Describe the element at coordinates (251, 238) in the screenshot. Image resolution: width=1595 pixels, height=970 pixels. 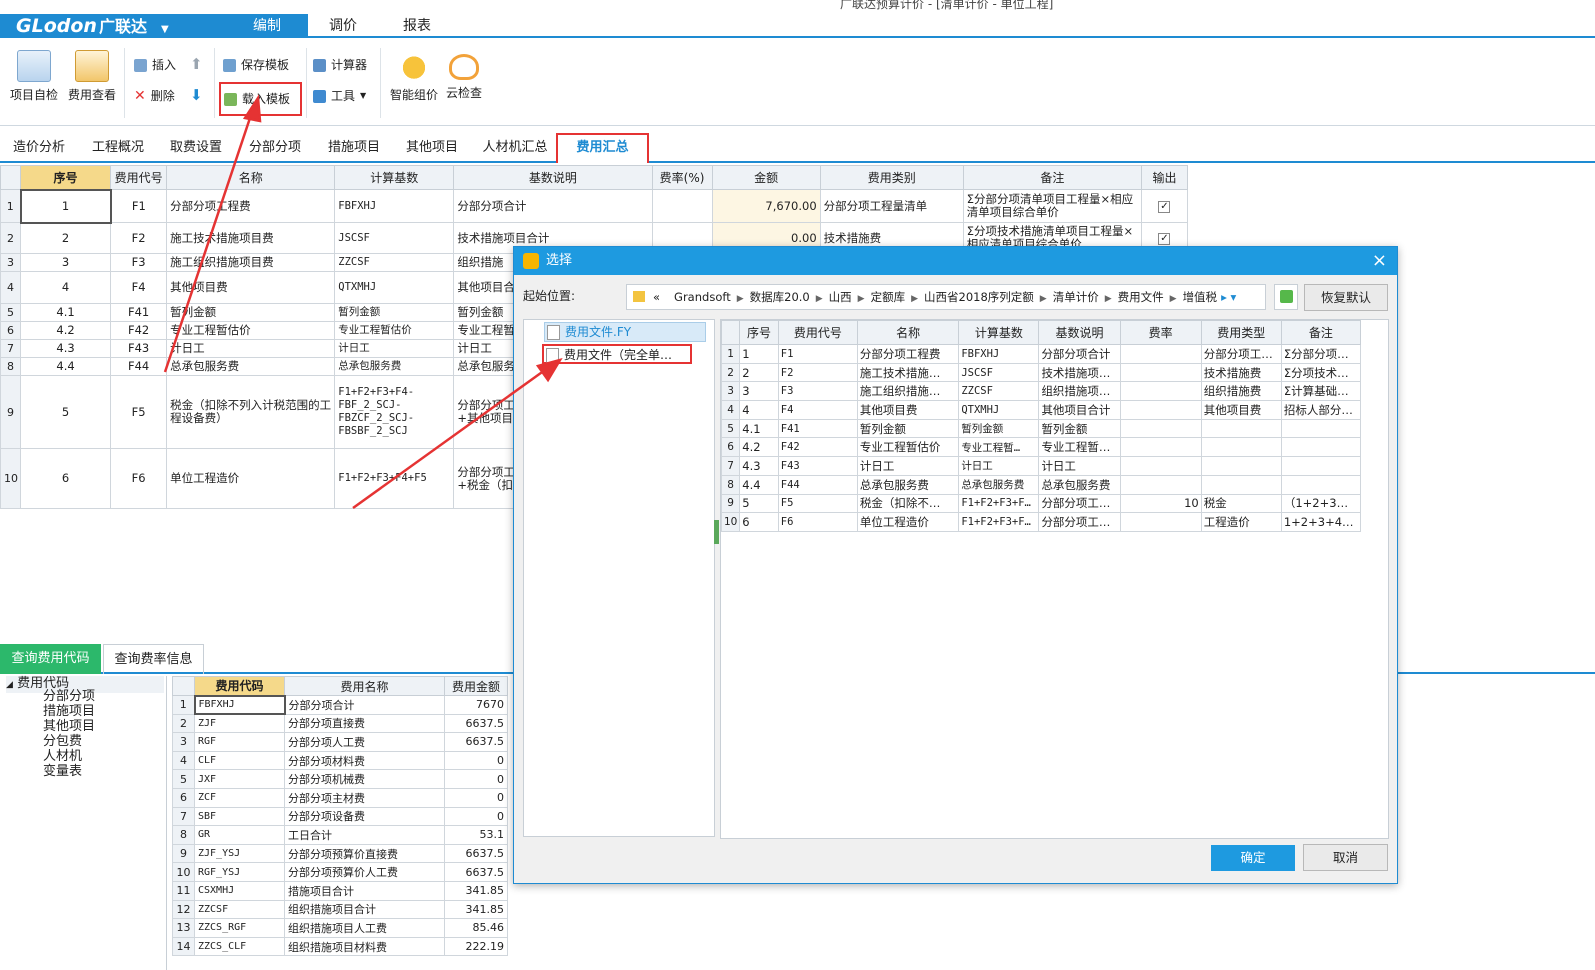
I see `cell-name: 施工技术措施项目费` at that location.